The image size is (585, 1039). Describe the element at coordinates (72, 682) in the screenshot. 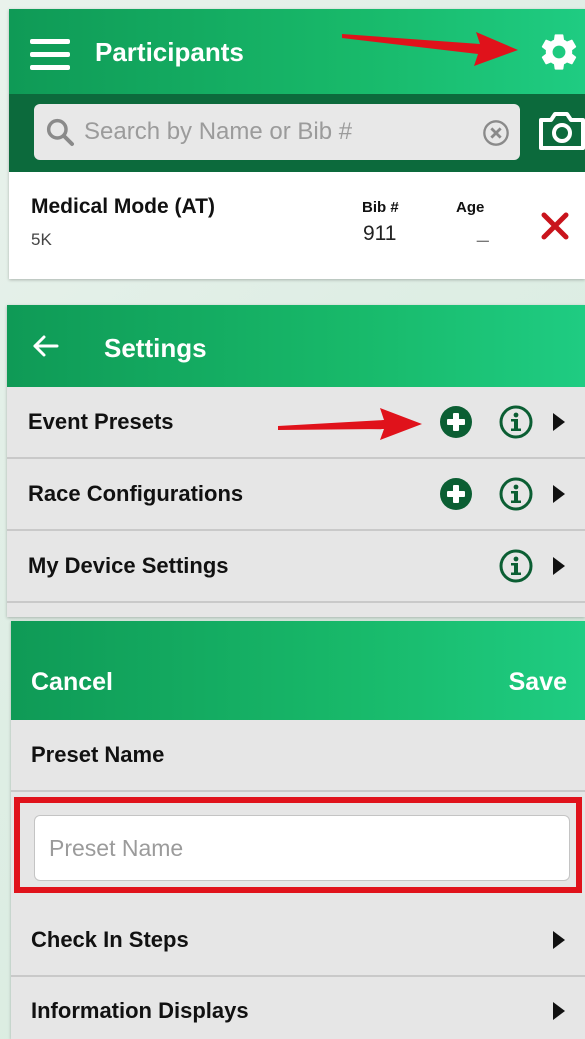

I see `cancel-button: Cancel` at that location.